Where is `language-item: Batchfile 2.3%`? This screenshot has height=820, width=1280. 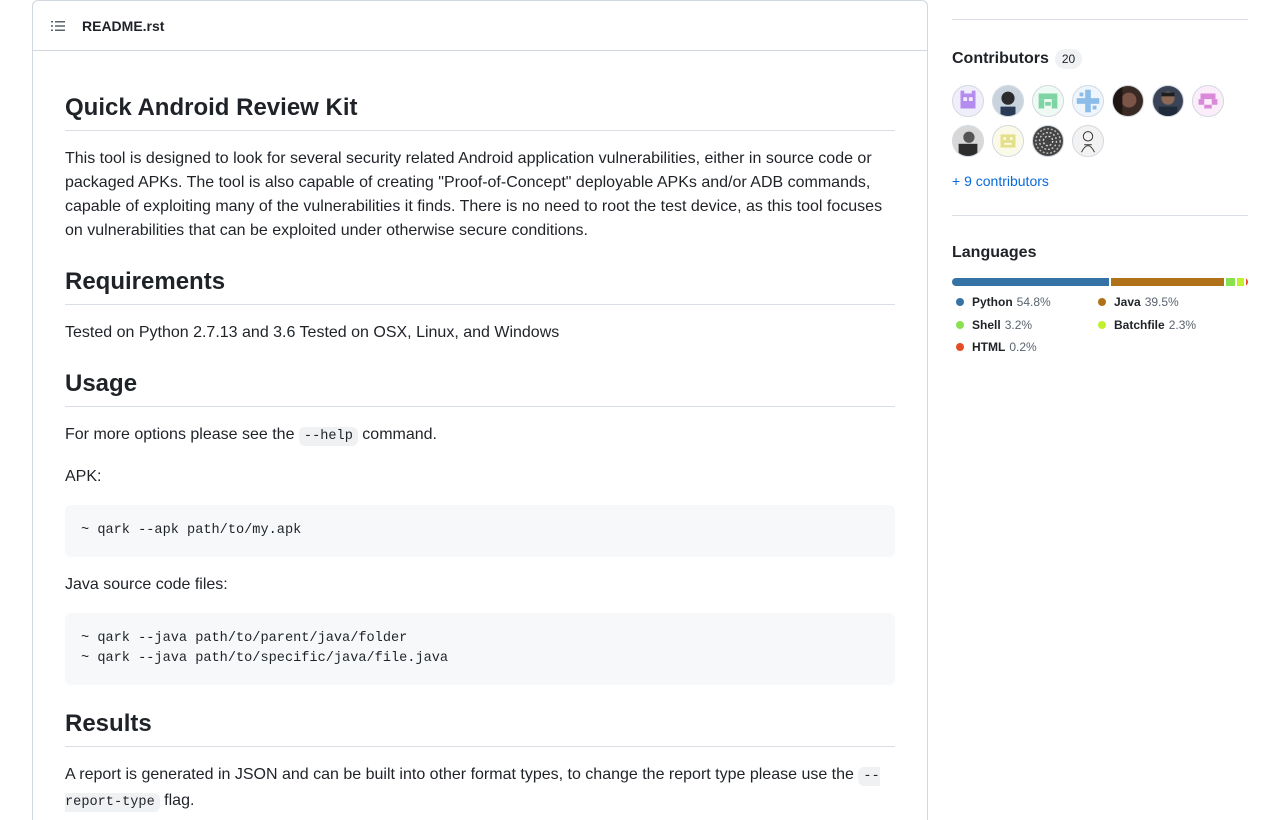
language-item: Batchfile 2.3% is located at coordinates (1145, 325).